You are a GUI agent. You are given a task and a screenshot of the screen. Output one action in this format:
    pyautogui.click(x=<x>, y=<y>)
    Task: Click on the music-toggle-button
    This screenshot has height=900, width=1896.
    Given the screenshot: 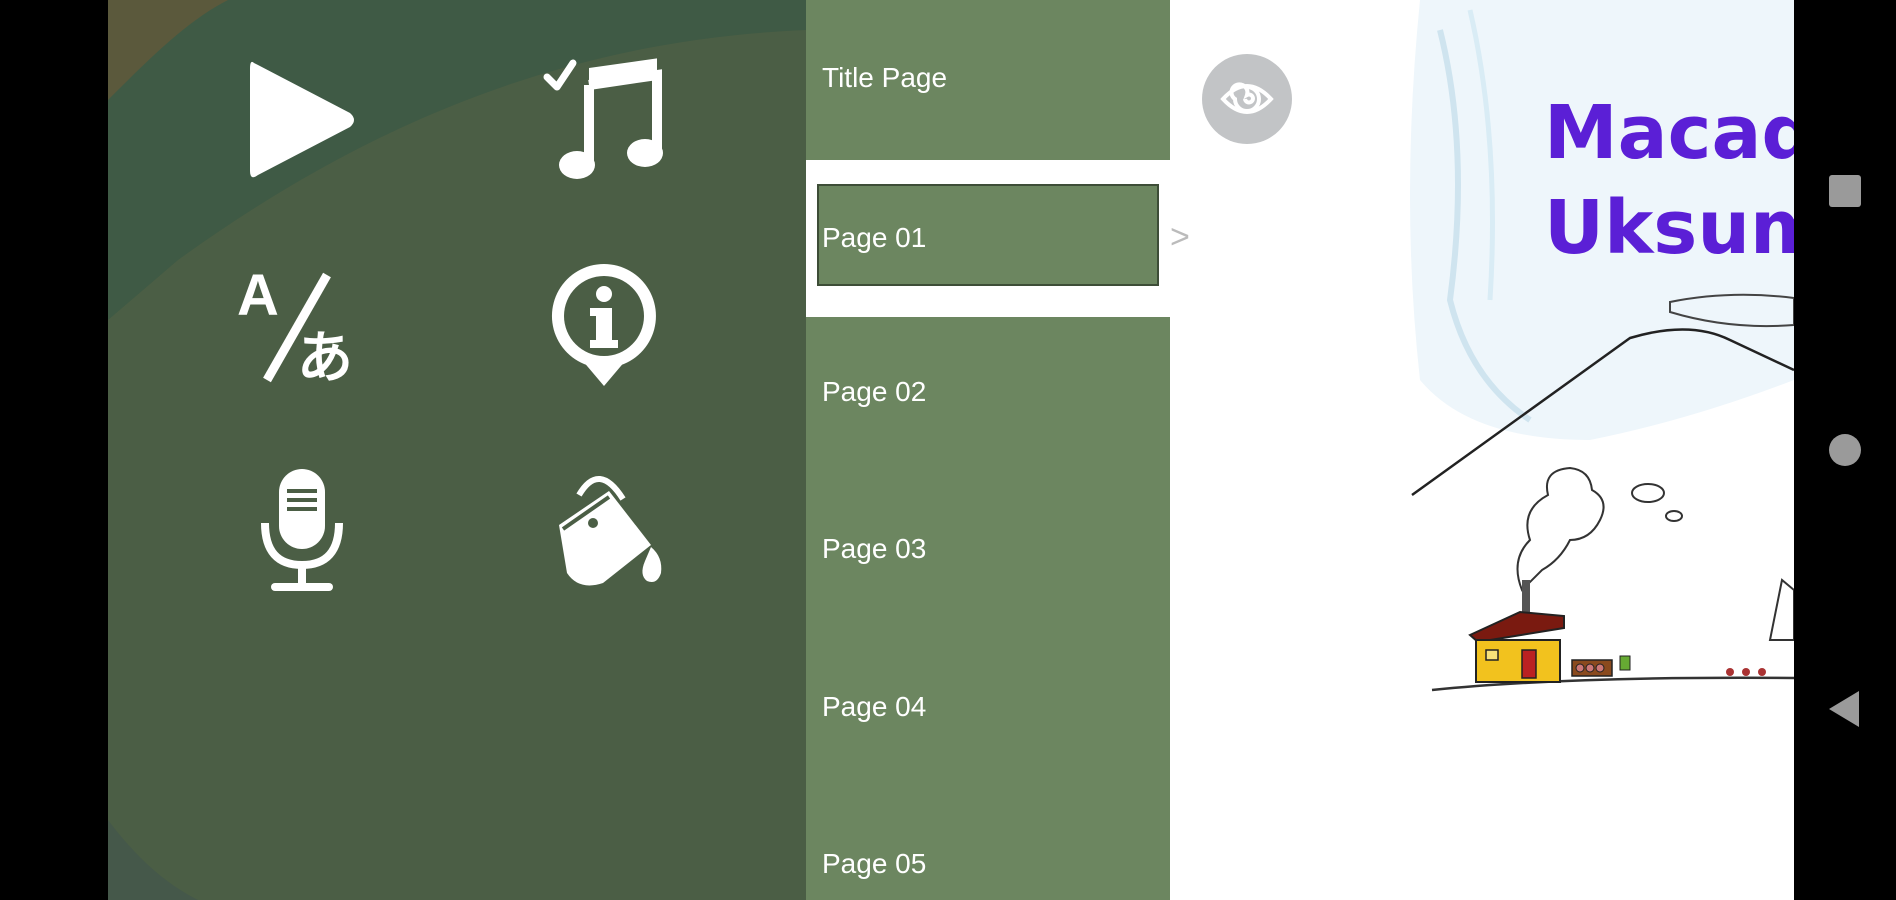 What is the action you would take?
    pyautogui.click(x=604, y=120)
    